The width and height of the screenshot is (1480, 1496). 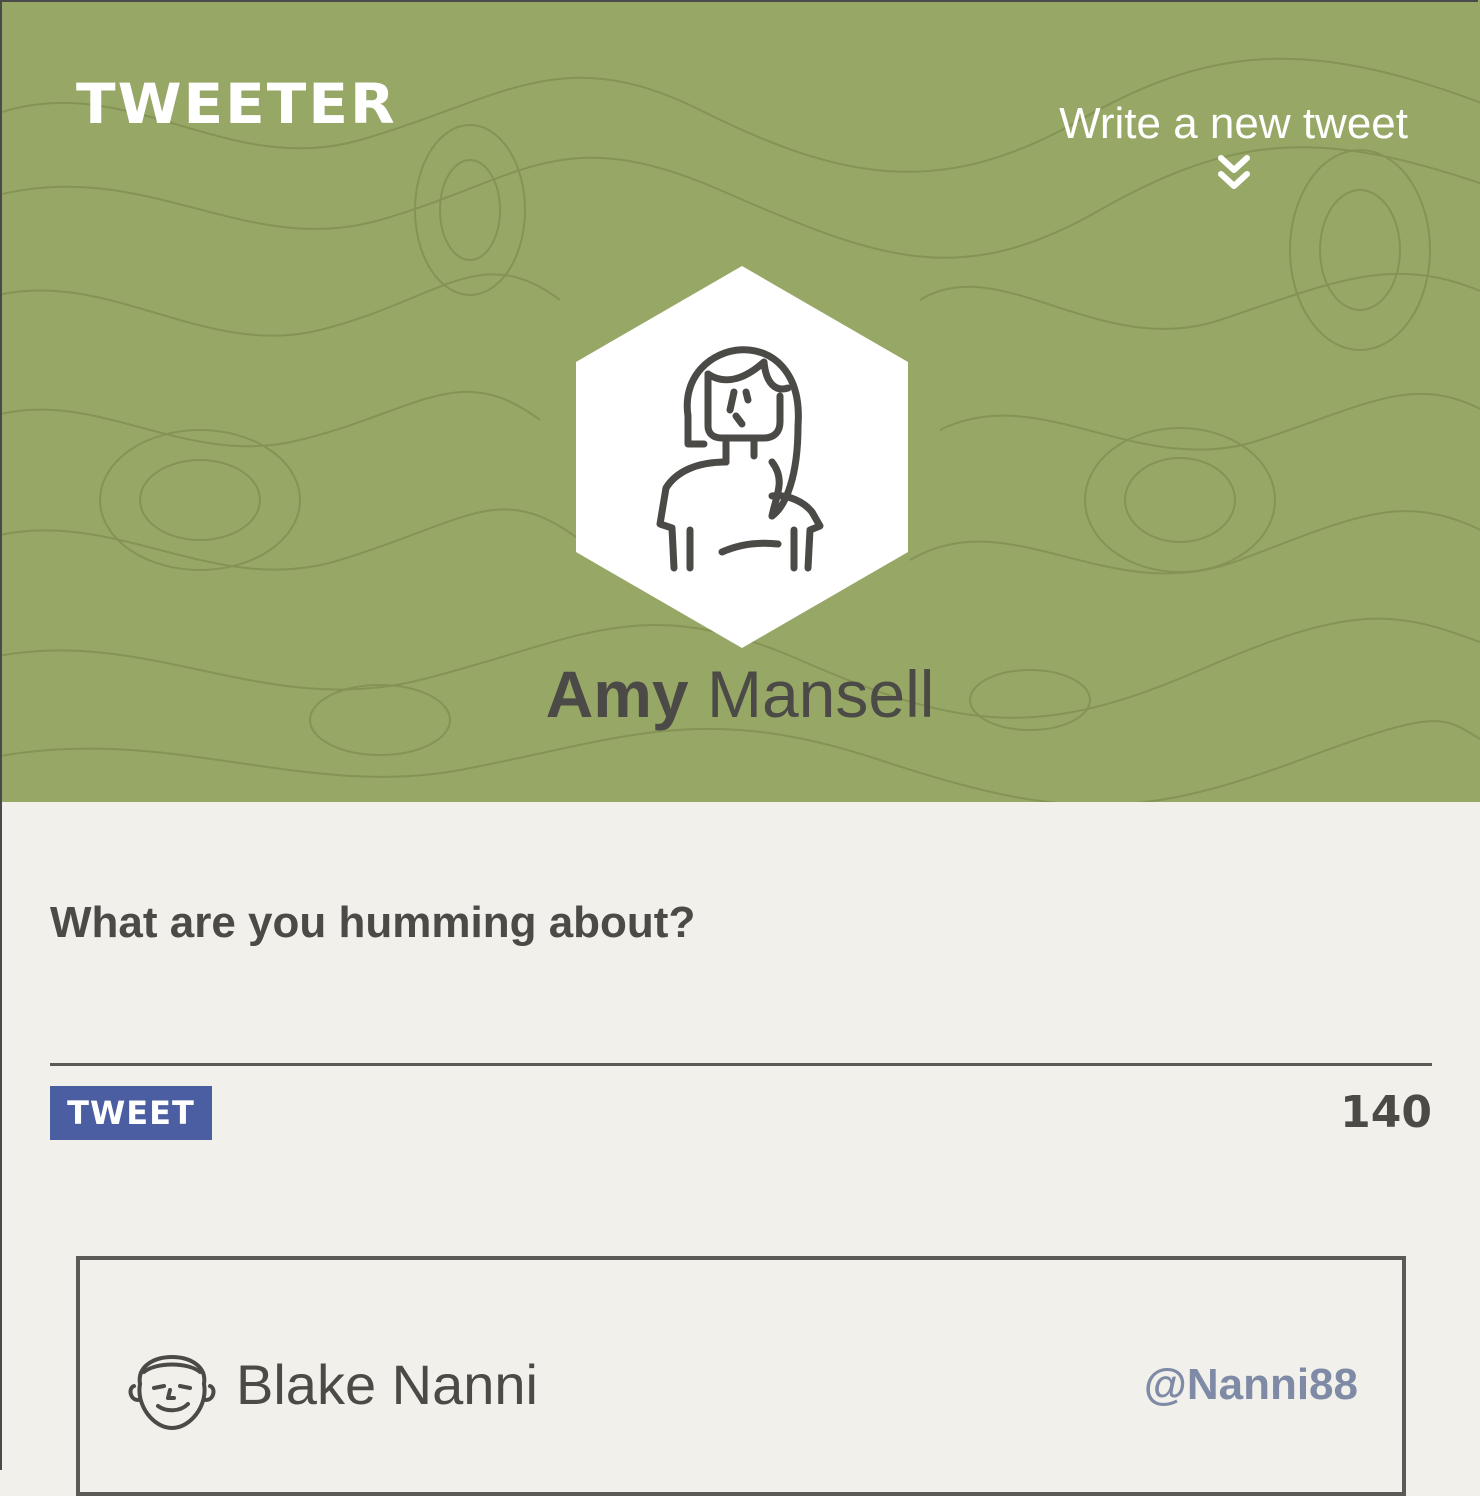 I want to click on double-chevron-down-icon, so click(x=1233, y=172).